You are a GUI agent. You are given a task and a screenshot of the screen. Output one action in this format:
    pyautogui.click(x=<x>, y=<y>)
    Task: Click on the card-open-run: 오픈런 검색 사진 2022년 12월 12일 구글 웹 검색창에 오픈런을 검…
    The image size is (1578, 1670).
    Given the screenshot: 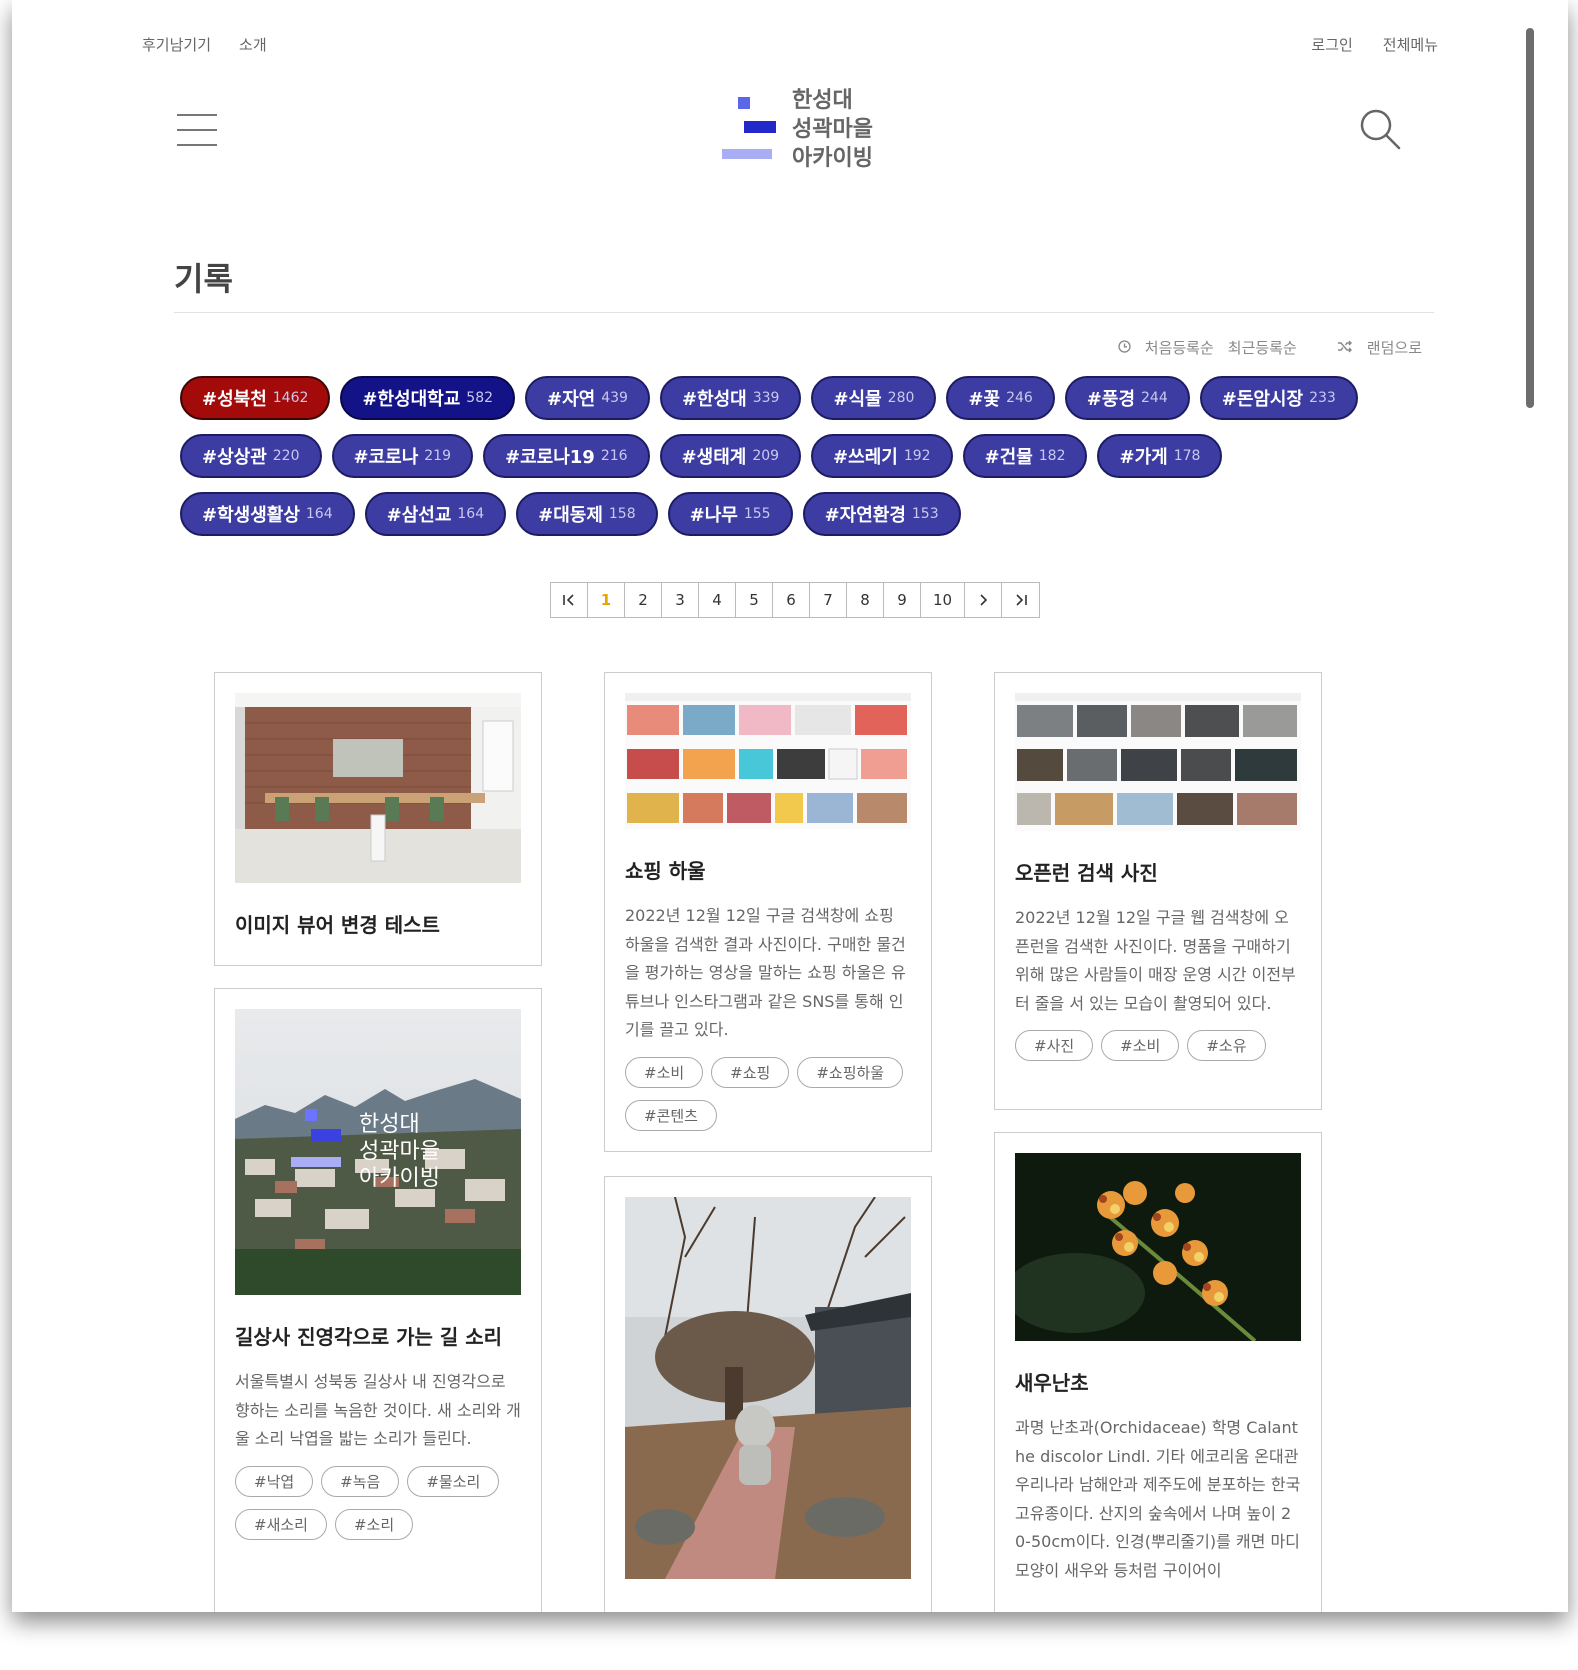 What is the action you would take?
    pyautogui.click(x=1158, y=891)
    